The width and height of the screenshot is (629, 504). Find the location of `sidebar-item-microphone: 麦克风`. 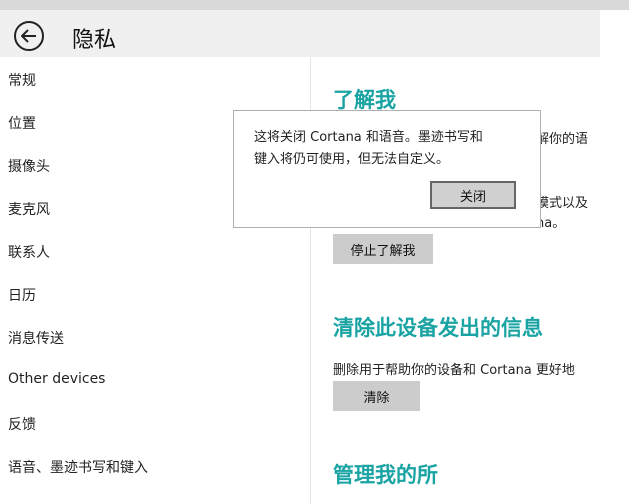

sidebar-item-microphone: 麦克风 is located at coordinates (29, 209).